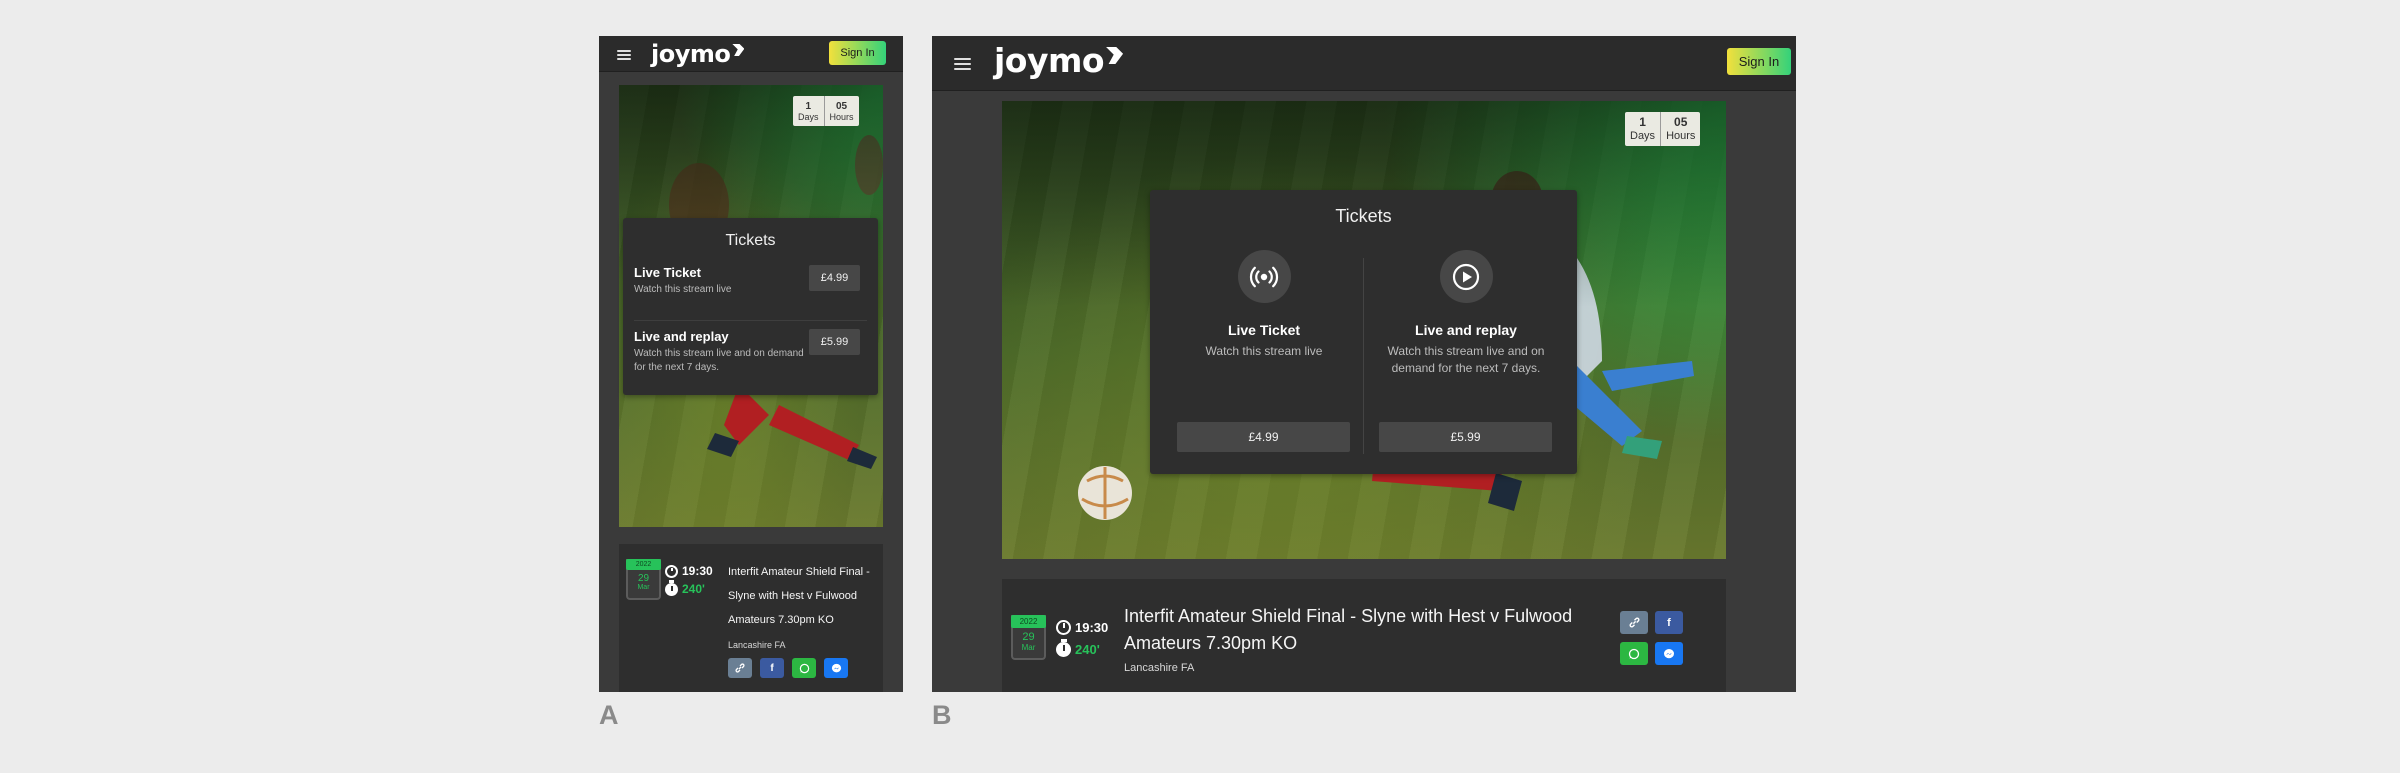  What do you see at coordinates (942, 715) in the screenshot?
I see `panel-label-b: B` at bounding box center [942, 715].